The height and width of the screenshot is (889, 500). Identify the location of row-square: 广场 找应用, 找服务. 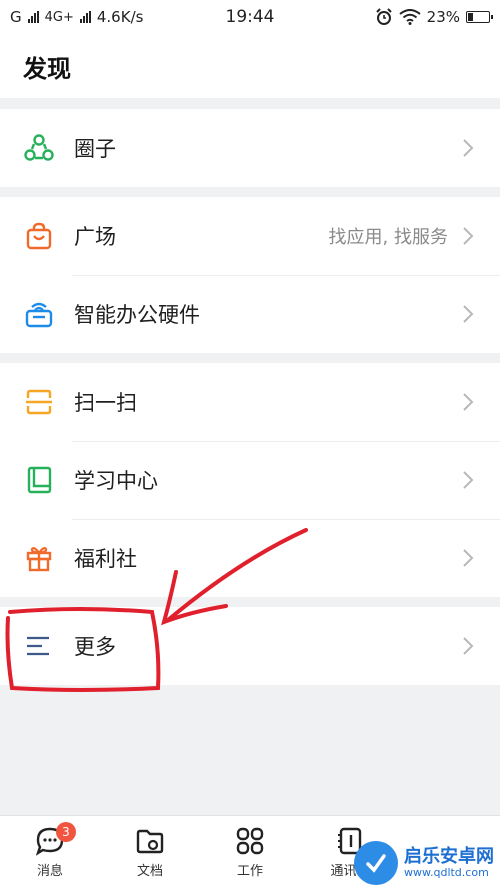
(250, 236).